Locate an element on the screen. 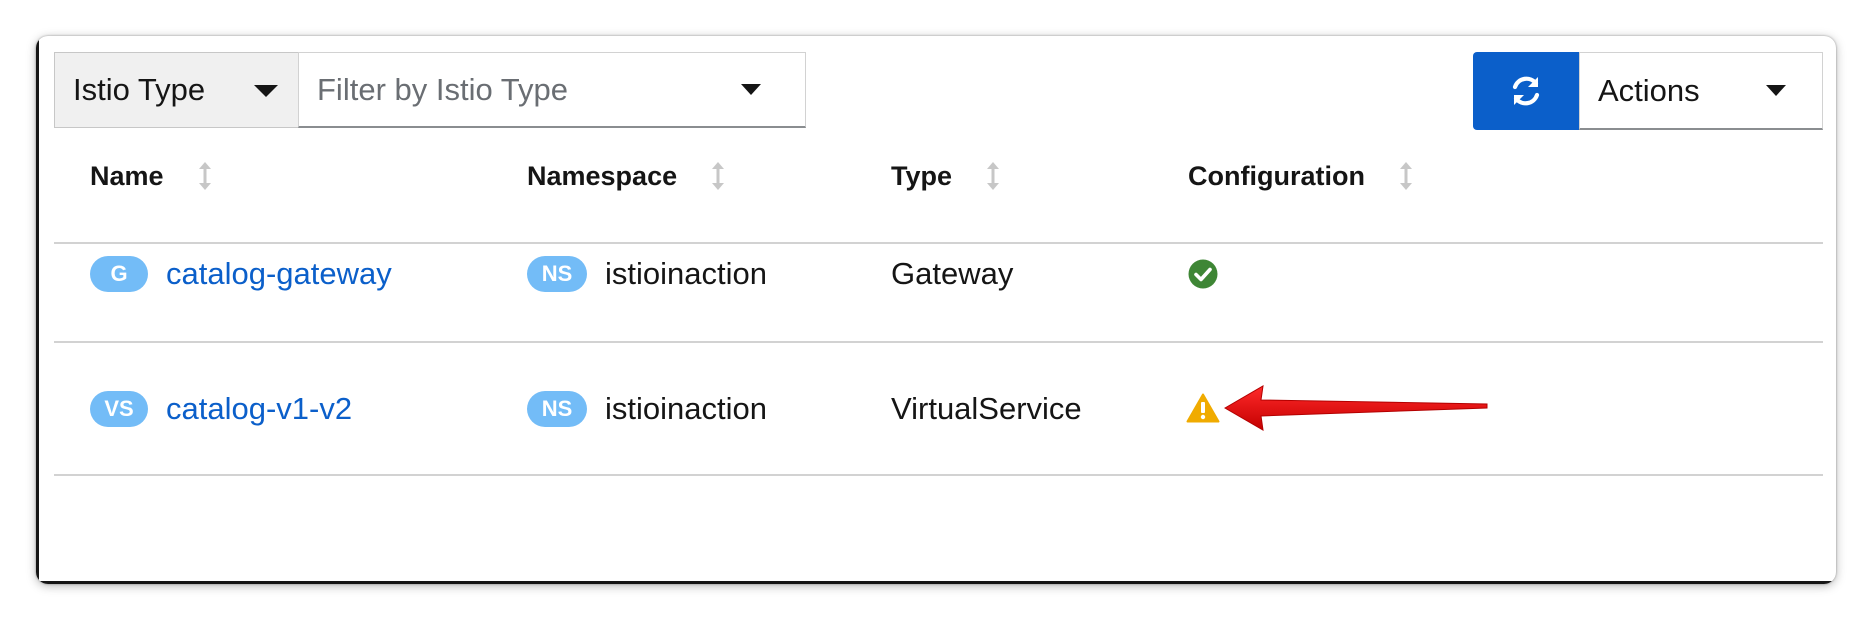 This screenshot has height=622, width=1874. istio-type-select-label: Istio Type is located at coordinates (139, 89).